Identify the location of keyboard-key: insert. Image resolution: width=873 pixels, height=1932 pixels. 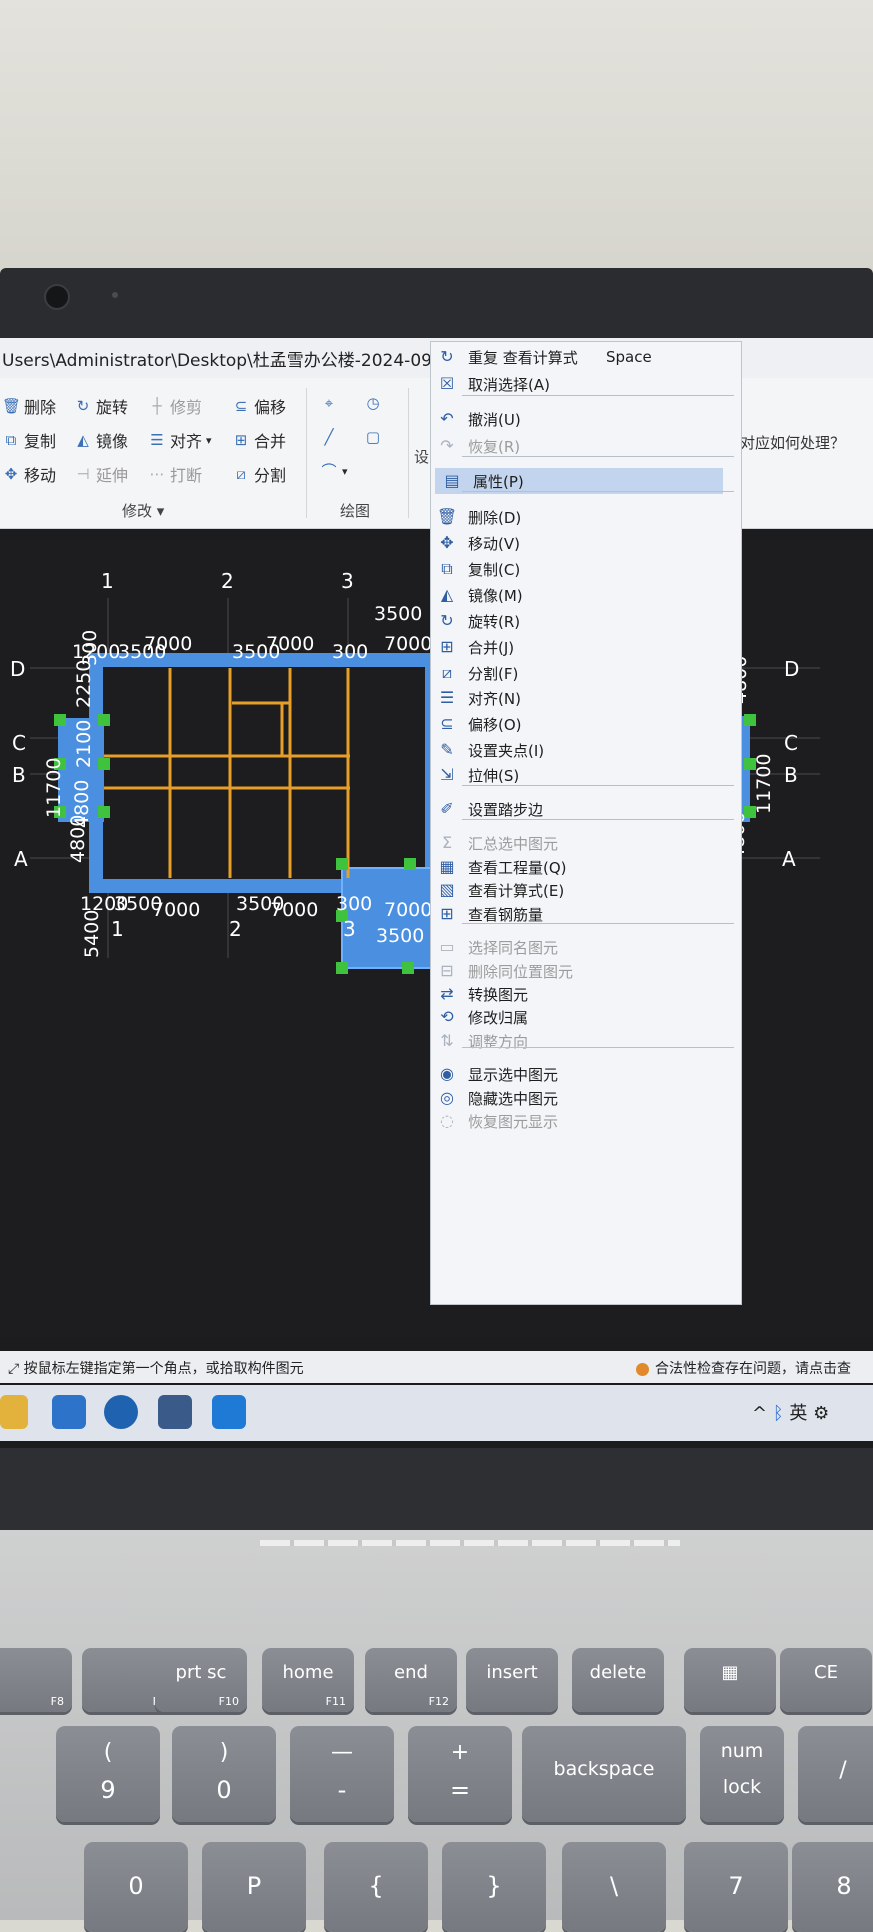
(512, 1680).